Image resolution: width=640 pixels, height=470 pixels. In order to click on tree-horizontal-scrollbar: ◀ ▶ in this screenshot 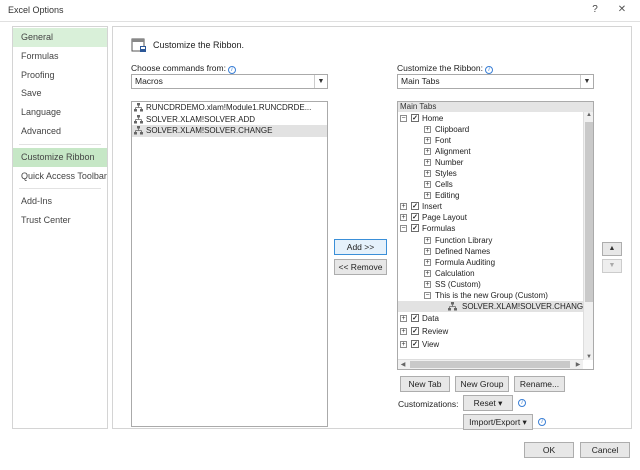, I will do `click(490, 364)`.